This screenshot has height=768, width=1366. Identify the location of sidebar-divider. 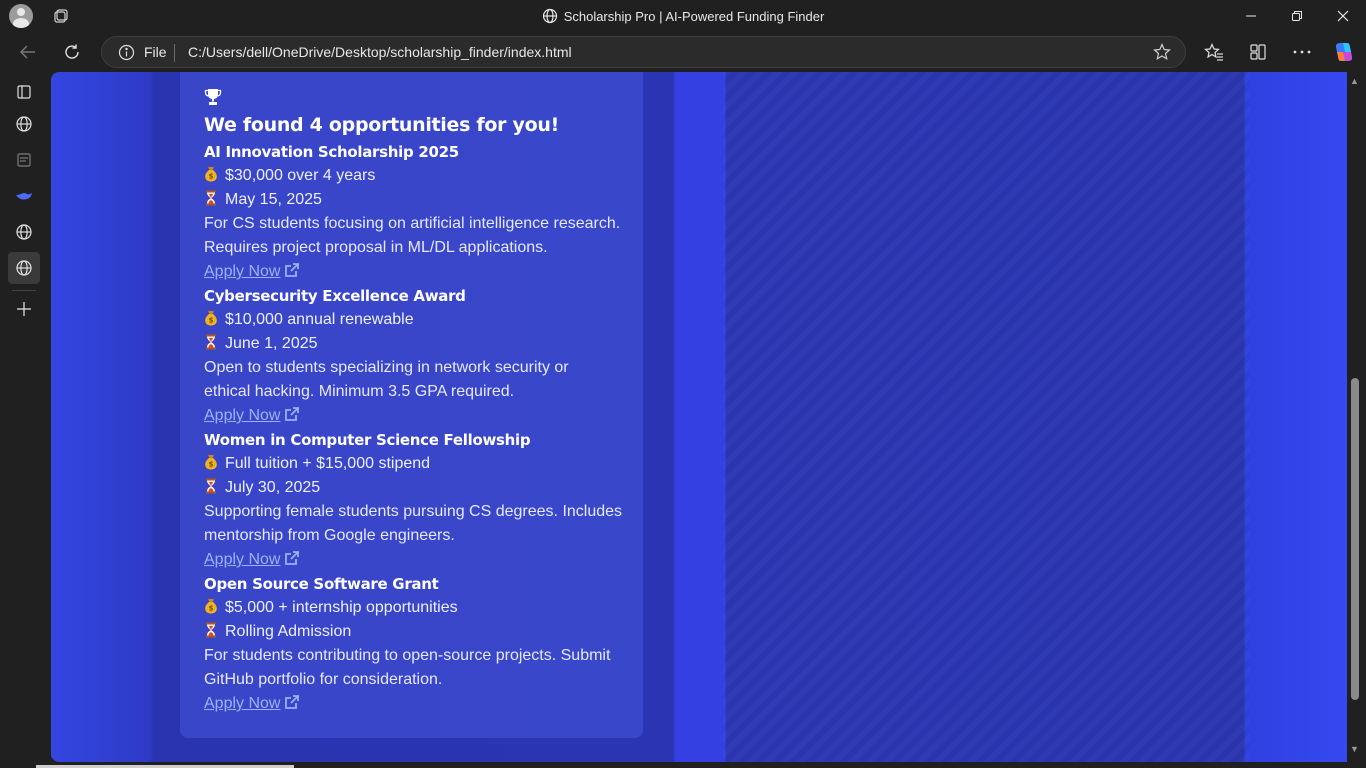
(24, 290).